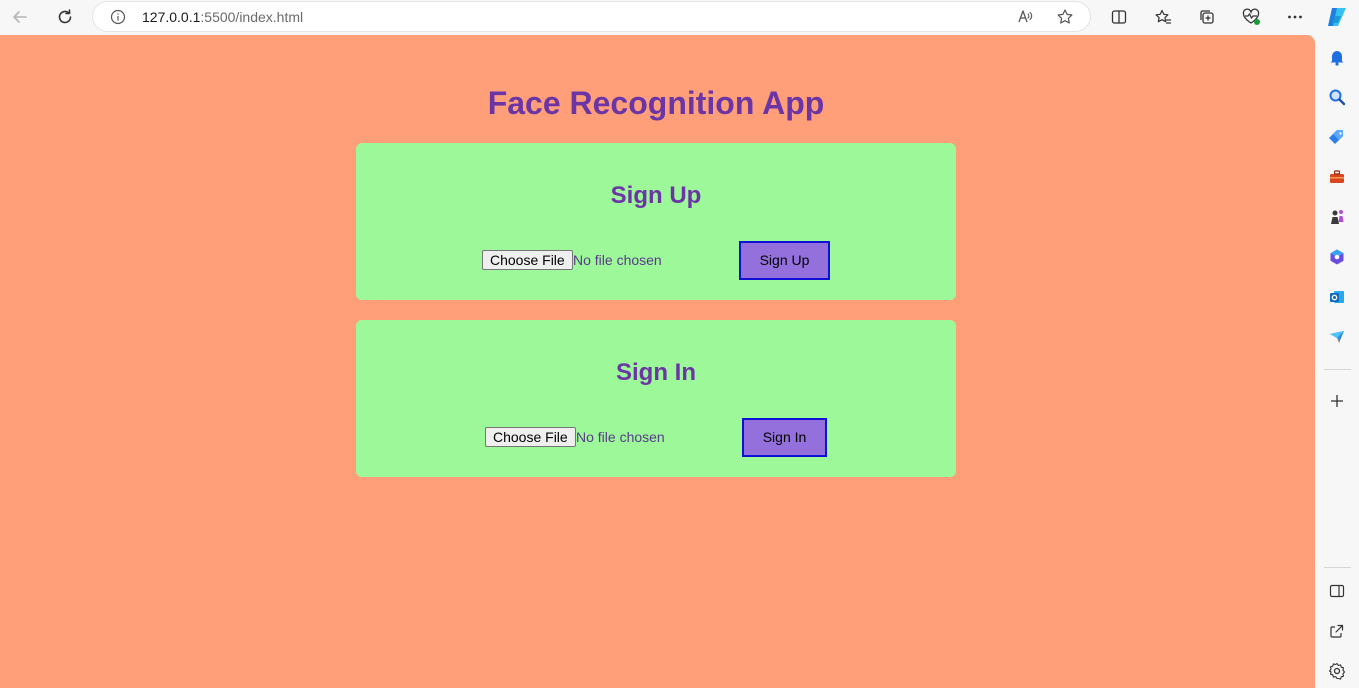 The width and height of the screenshot is (1359, 688). Describe the element at coordinates (1337, 671) in the screenshot. I see `settings-icon` at that location.